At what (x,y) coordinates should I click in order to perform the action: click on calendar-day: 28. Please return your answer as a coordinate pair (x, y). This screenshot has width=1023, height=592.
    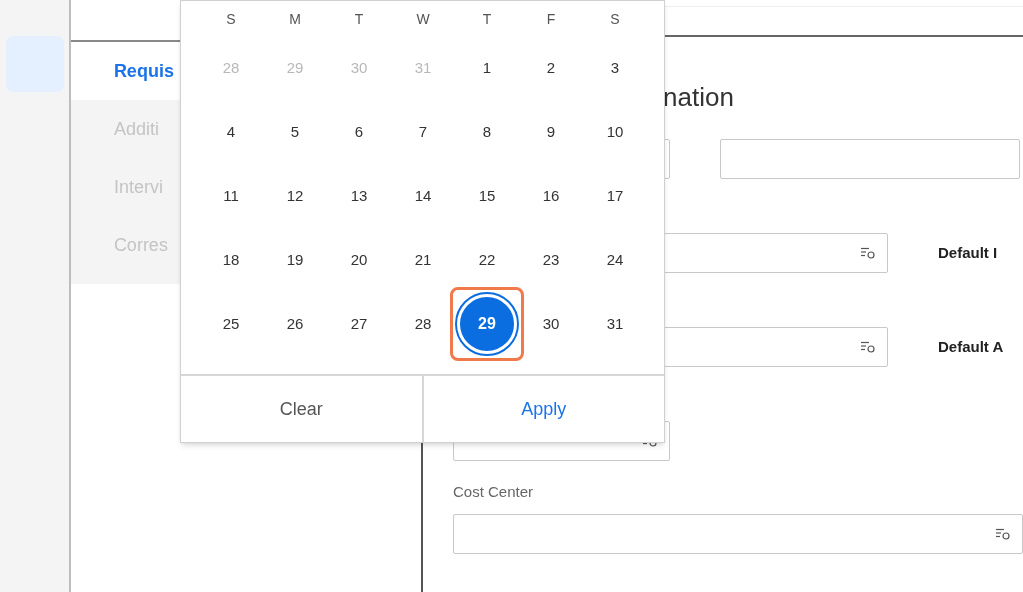
    Looking at the image, I should click on (423, 324).